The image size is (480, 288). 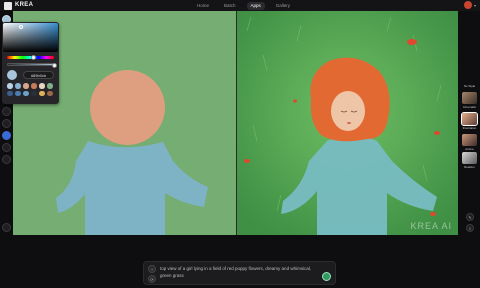 What do you see at coordinates (469, 86) in the screenshot?
I see `style-label: No Style` at bounding box center [469, 86].